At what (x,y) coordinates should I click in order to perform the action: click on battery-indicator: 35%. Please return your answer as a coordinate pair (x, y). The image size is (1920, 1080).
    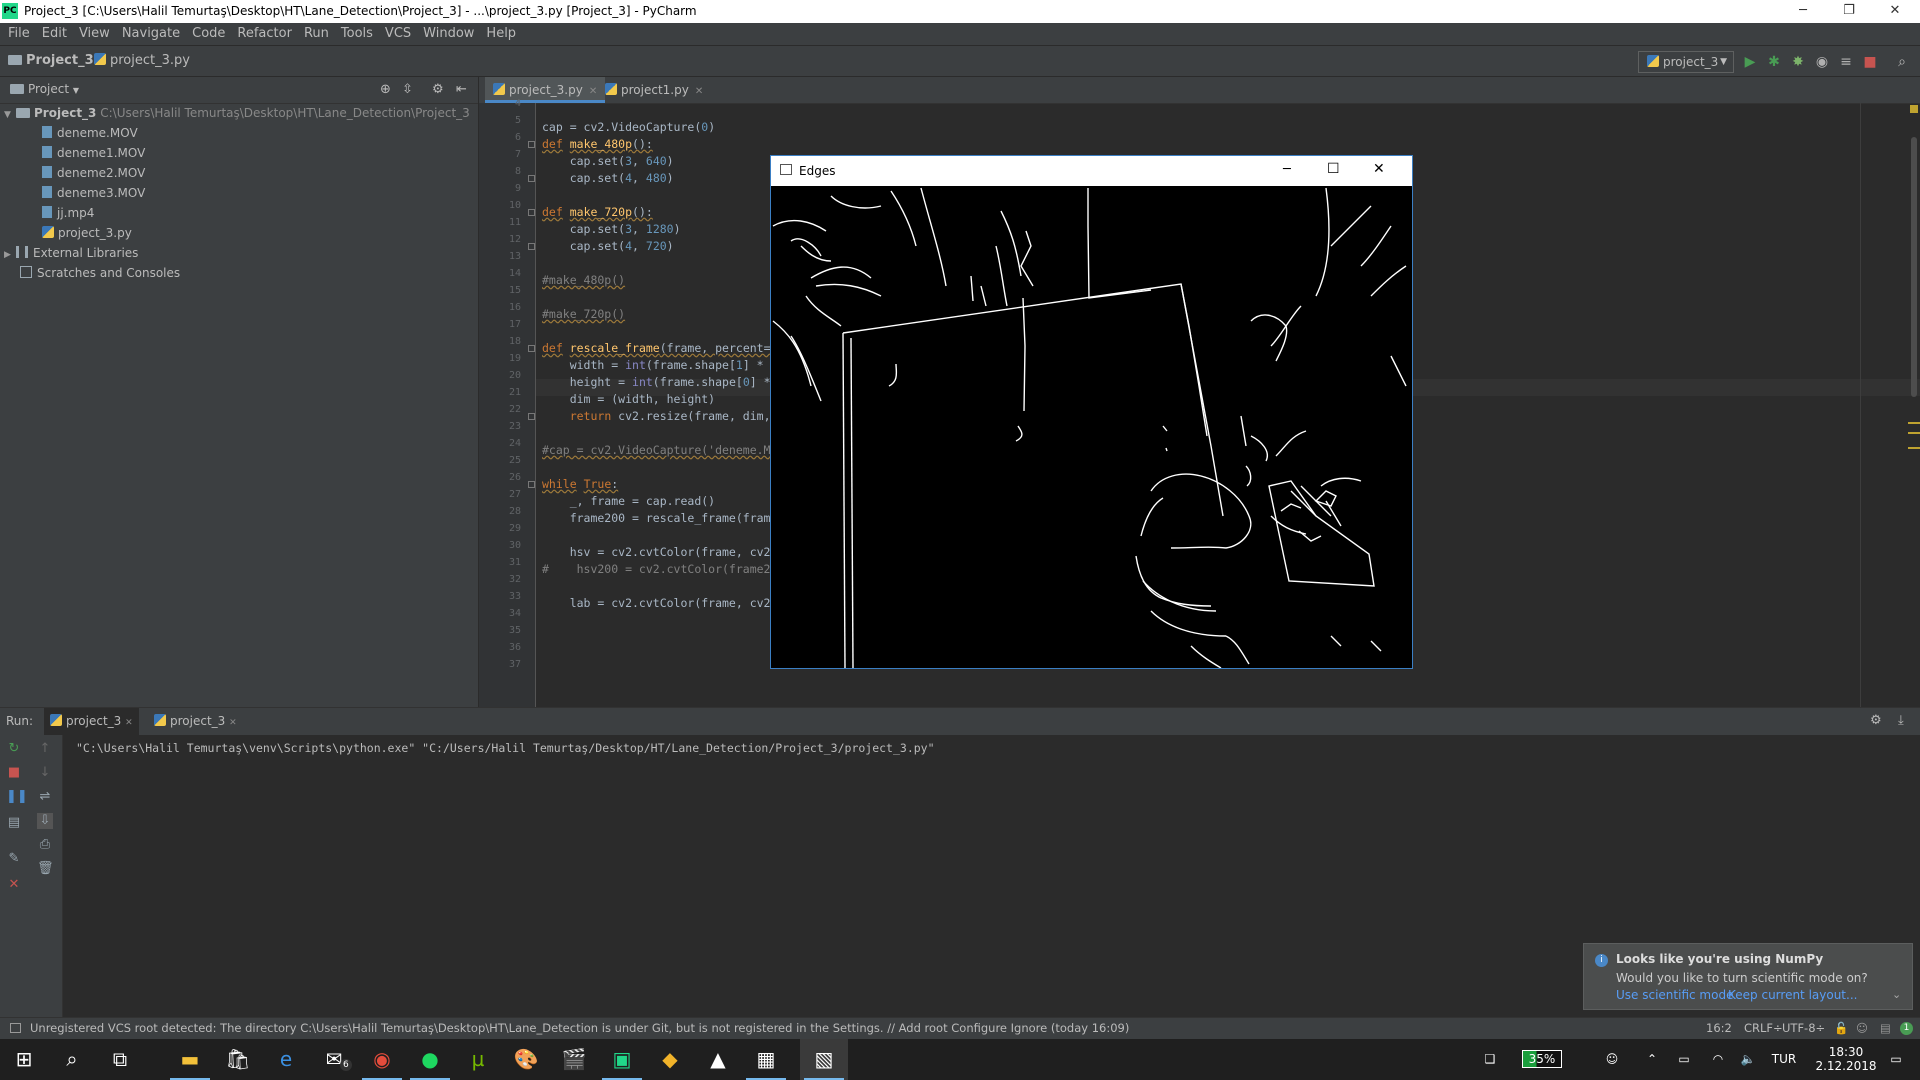
    Looking at the image, I should click on (1542, 1059).